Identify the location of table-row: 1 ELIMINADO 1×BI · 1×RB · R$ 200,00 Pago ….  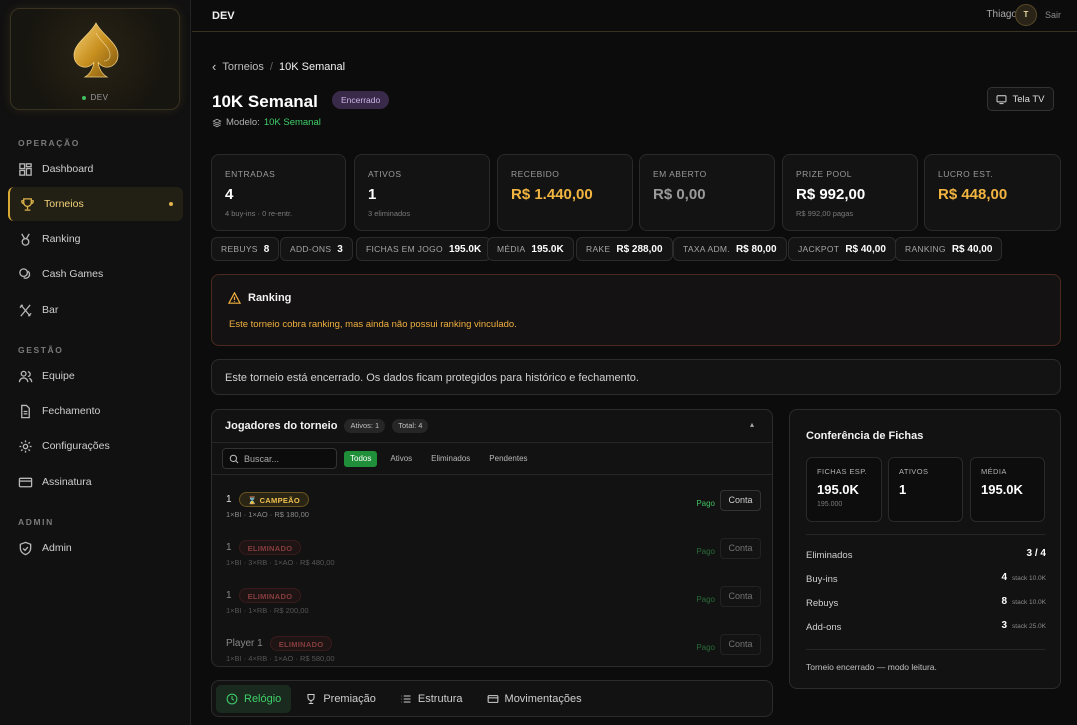
(492, 602).